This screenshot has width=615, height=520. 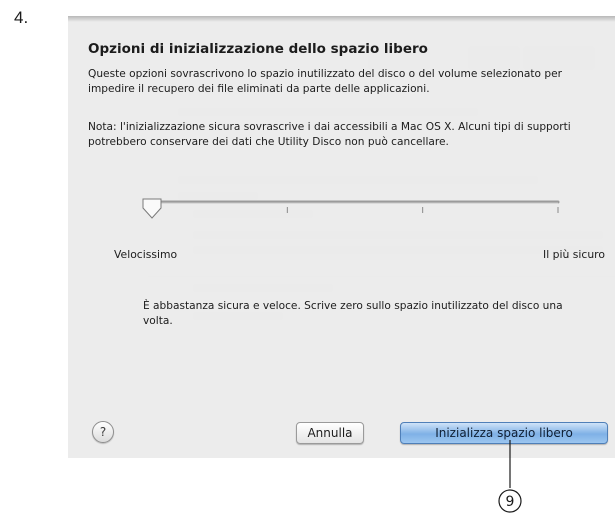 I want to click on callout: 9, so click(x=510, y=476).